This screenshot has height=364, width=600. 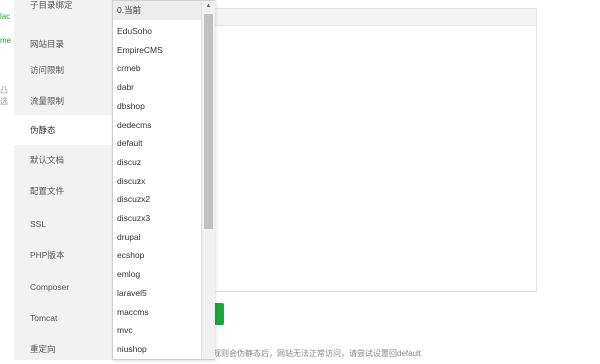 I want to click on sidebar-item-php-version: PHP版本, so click(x=63, y=255).